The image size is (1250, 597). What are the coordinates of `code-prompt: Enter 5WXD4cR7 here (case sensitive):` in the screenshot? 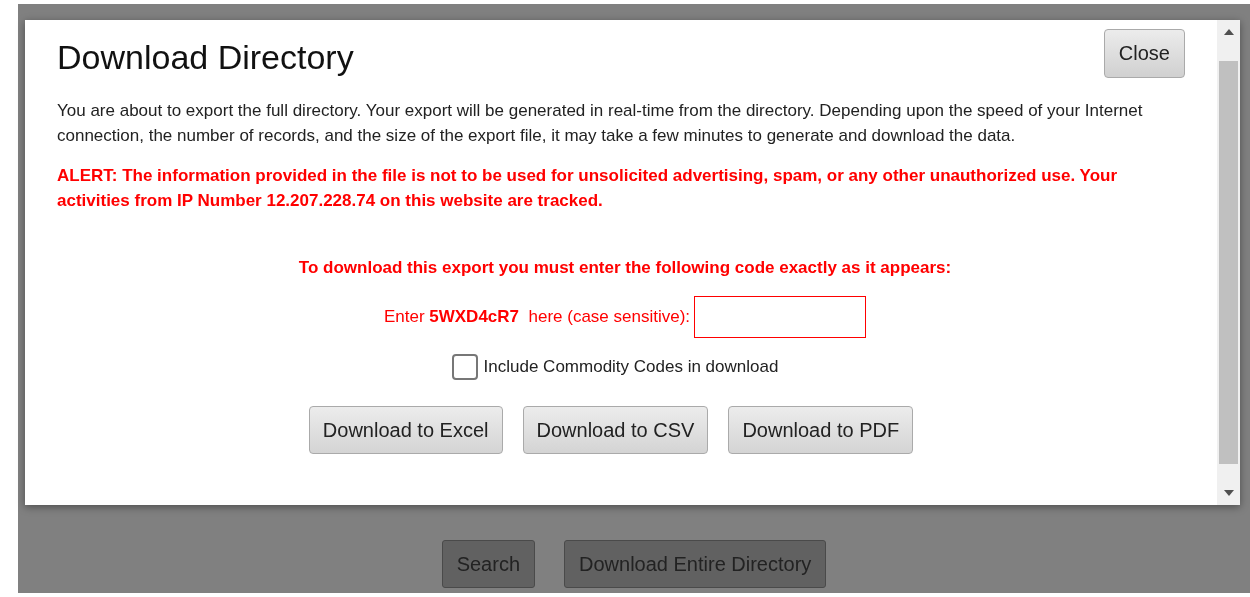 It's located at (537, 317).